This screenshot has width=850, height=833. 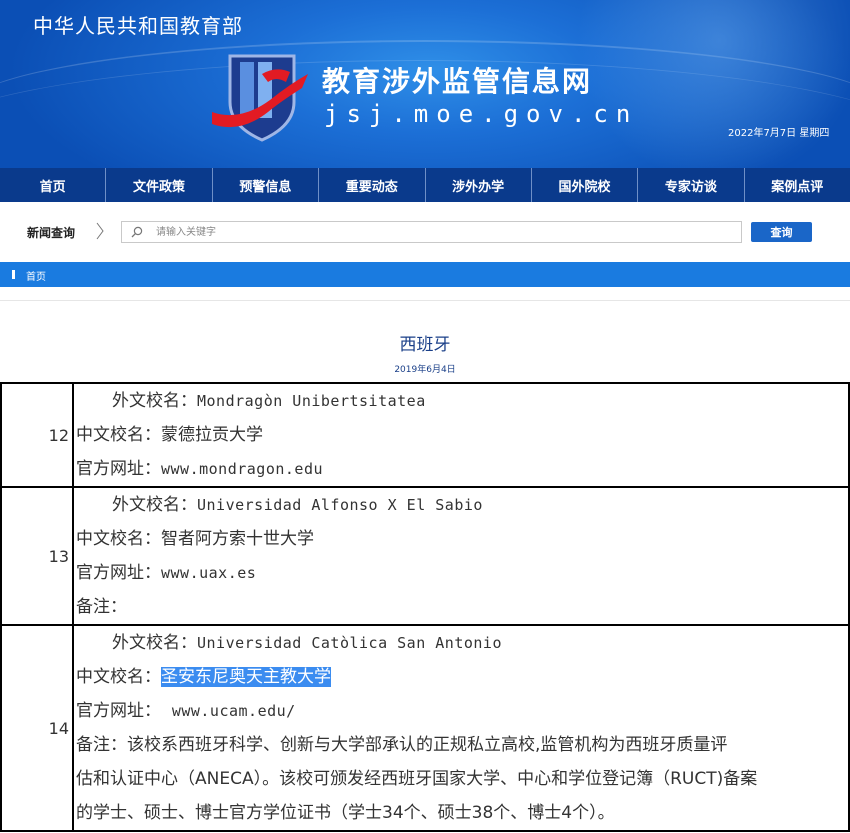 I want to click on article-date: 2019年6月4日, so click(x=425, y=370).